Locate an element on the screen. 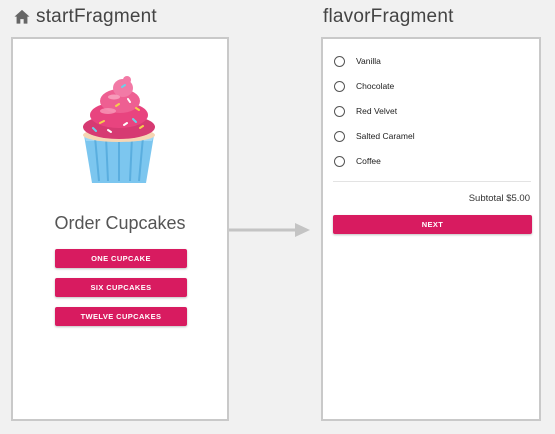 The image size is (555, 434). flavor-option-label: Salted Caramel is located at coordinates (385, 136).